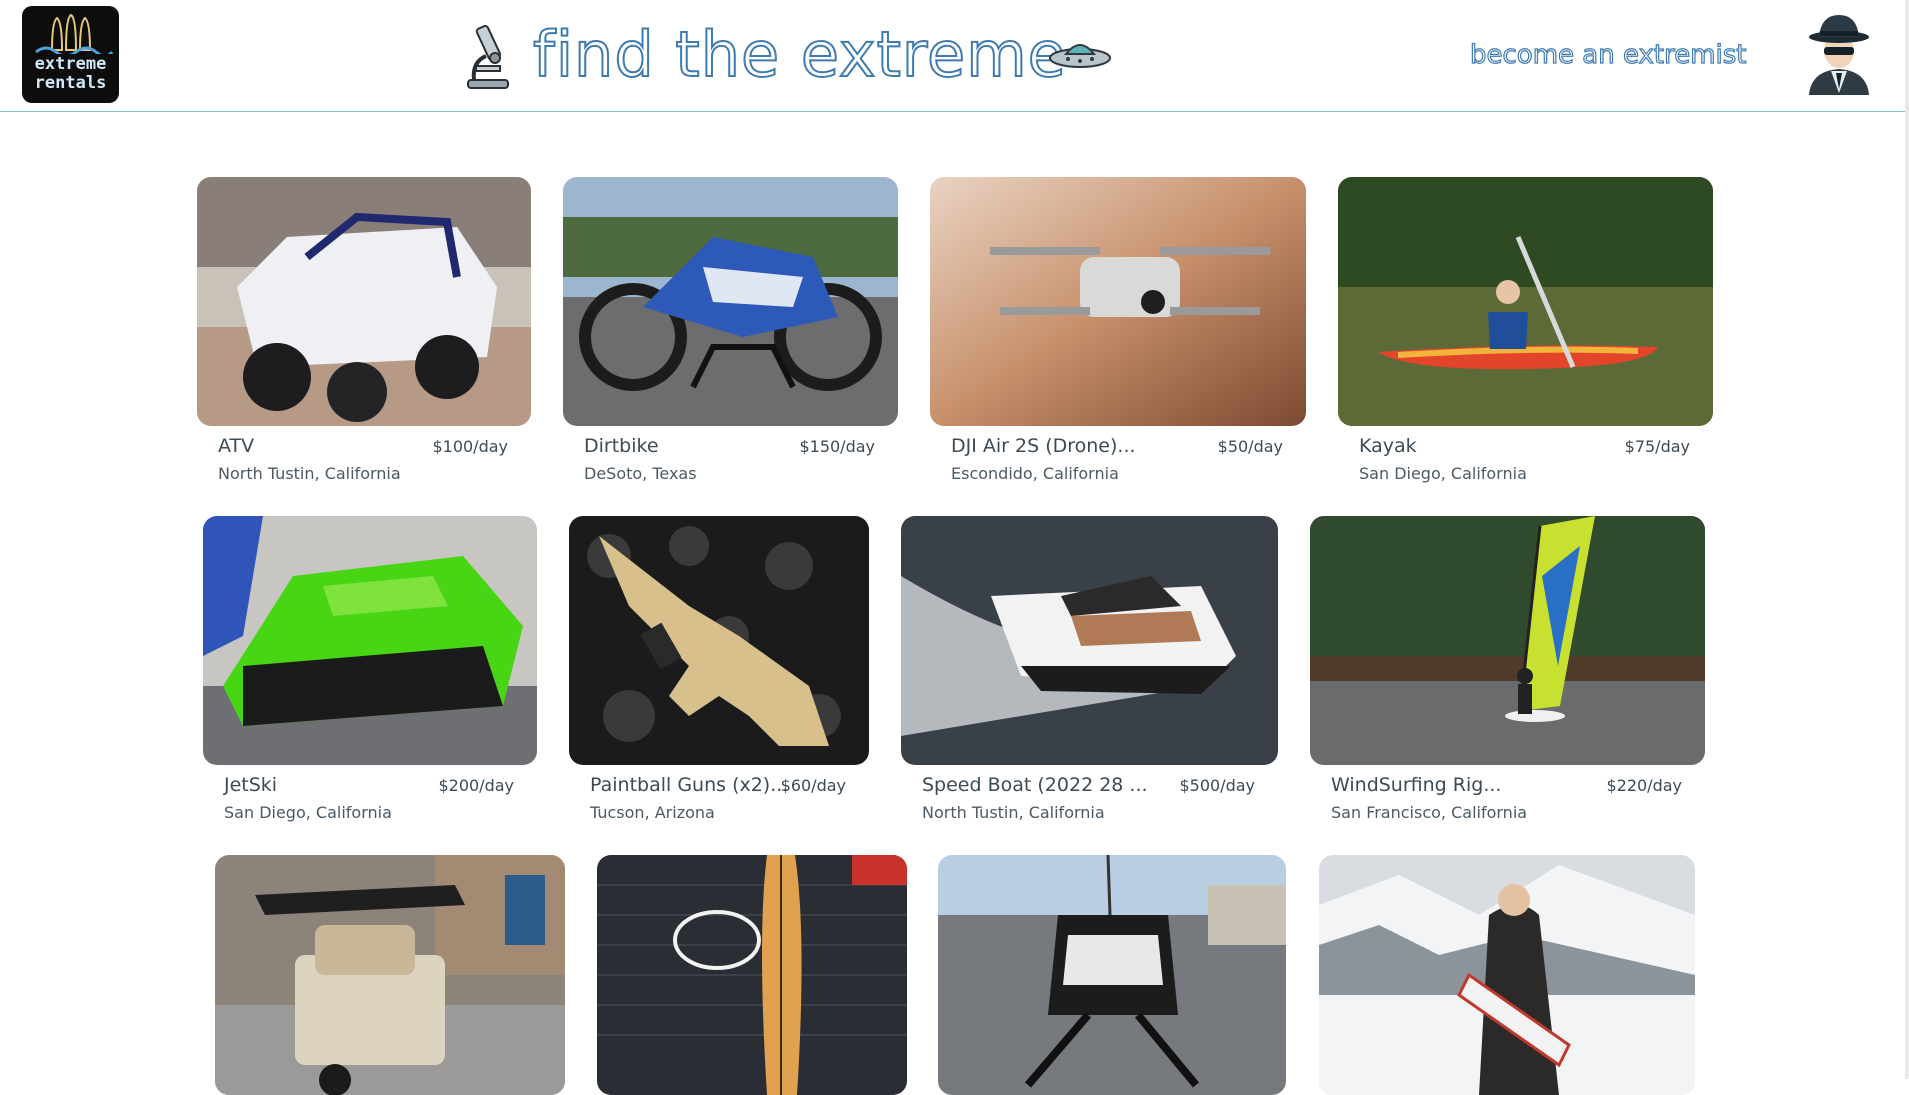  What do you see at coordinates (813, 785) in the screenshot?
I see `listing-price: $60/day` at bounding box center [813, 785].